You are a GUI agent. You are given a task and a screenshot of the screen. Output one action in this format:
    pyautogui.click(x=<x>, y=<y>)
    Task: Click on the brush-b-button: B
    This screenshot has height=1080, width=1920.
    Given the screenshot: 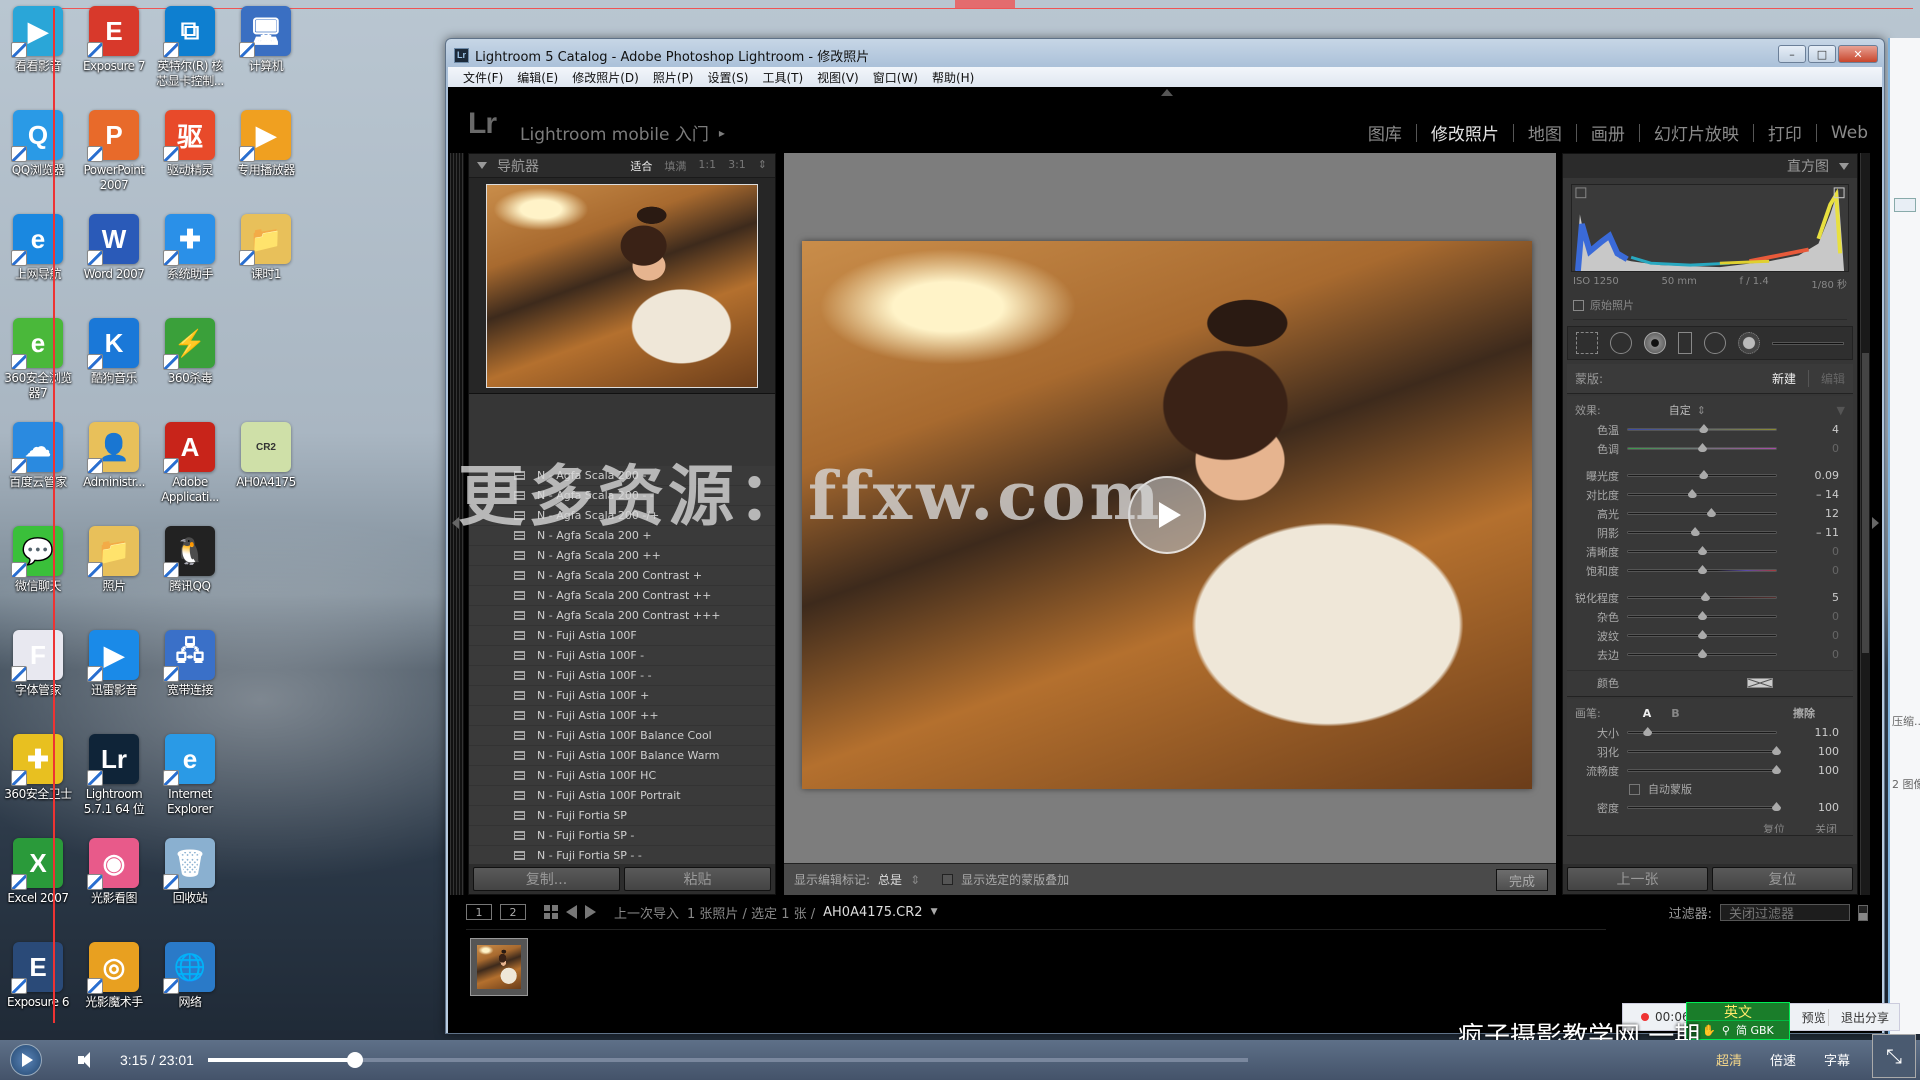 What is the action you would take?
    pyautogui.click(x=1675, y=713)
    